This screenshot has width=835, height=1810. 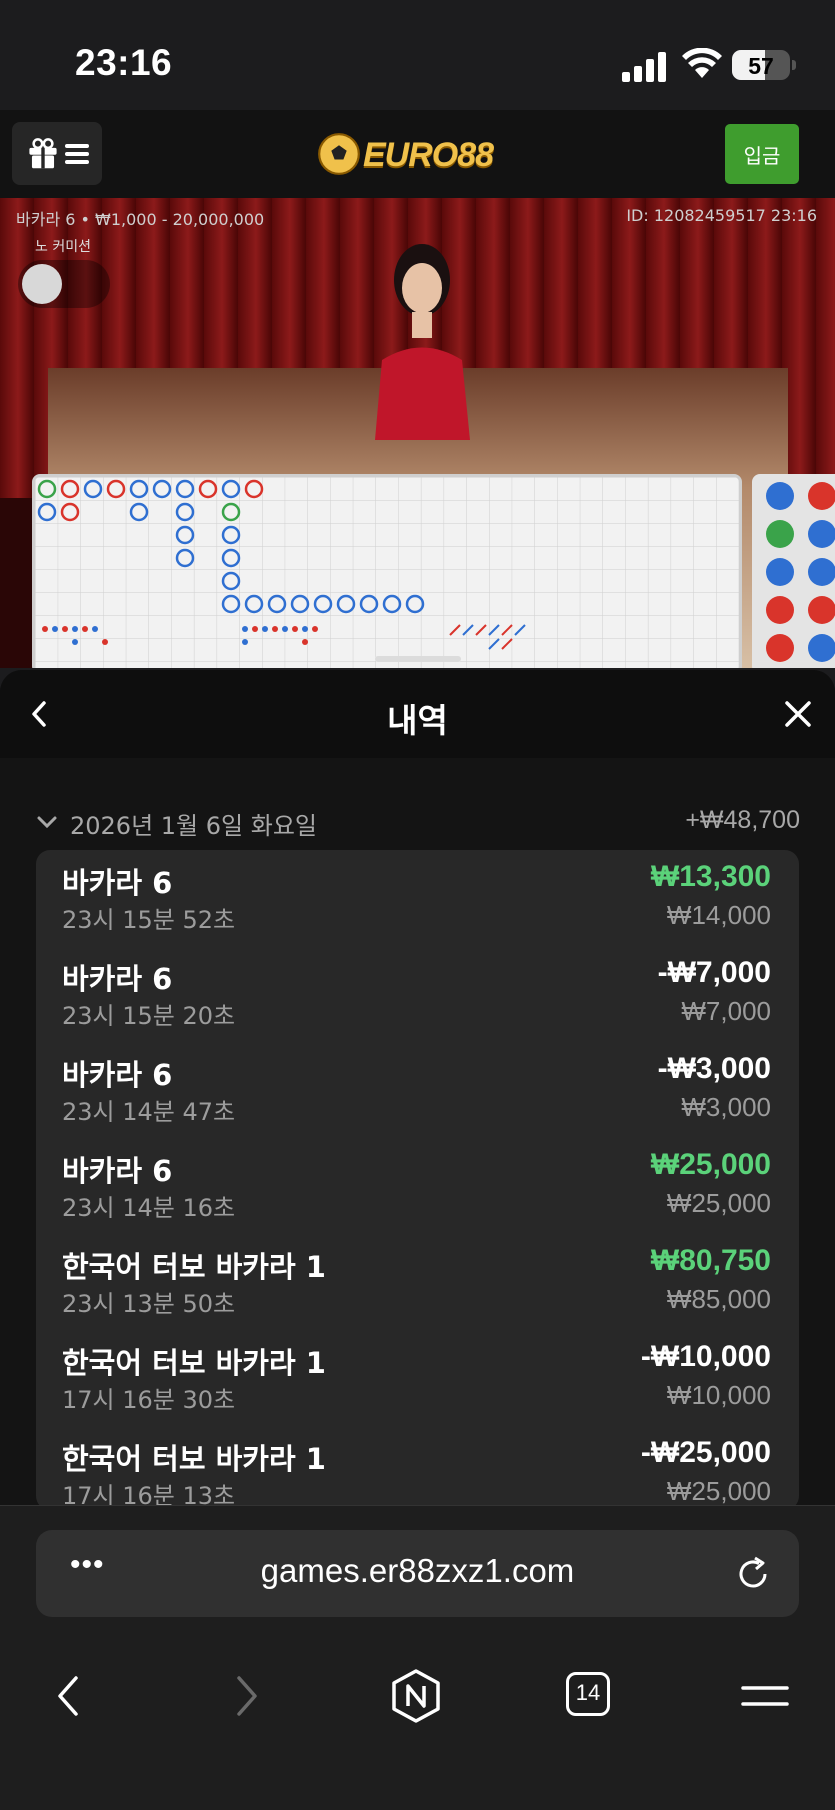 I want to click on history-item-time: 23시 13분 50초, so click(x=149, y=1304).